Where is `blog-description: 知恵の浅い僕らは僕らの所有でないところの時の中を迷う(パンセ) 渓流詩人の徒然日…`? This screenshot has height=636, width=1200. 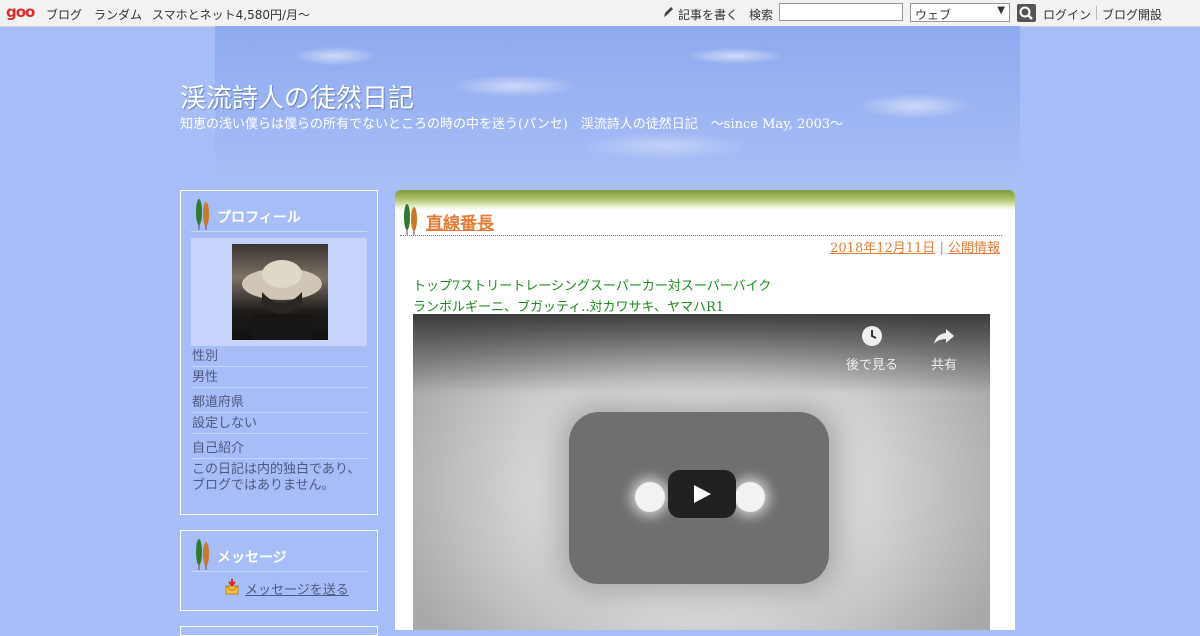 blog-description: 知恵の浅い僕らは僕らの所有でないところの時の中を迷う(パンセ) 渓流詩人の徒然日… is located at coordinates (512, 124).